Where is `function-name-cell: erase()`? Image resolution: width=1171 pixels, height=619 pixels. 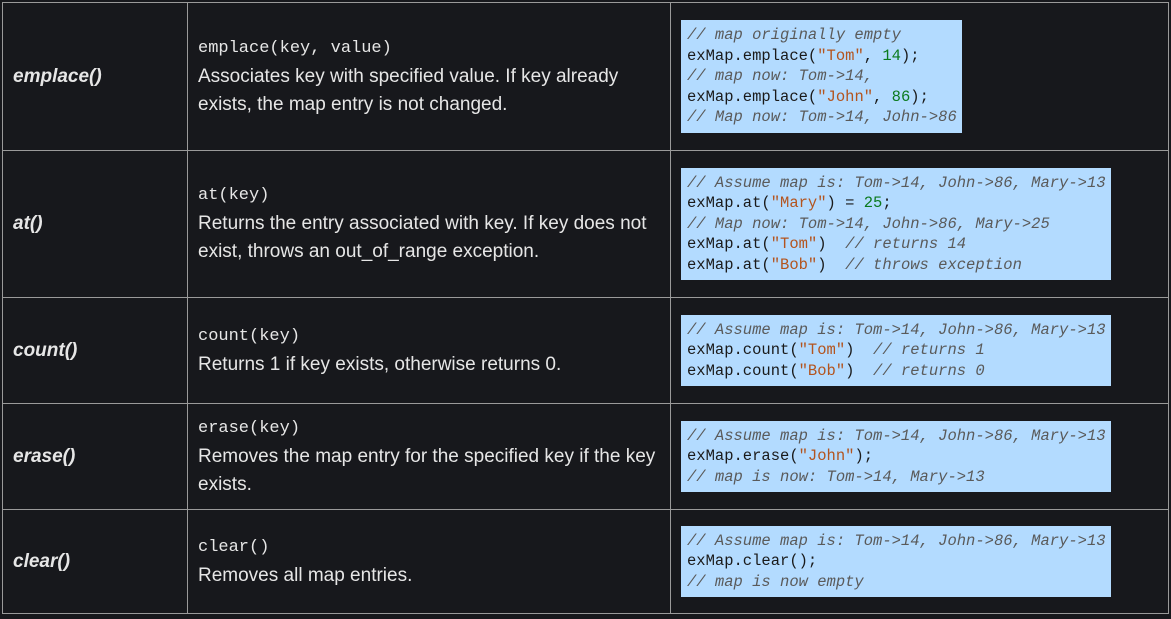 function-name-cell: erase() is located at coordinates (95, 456).